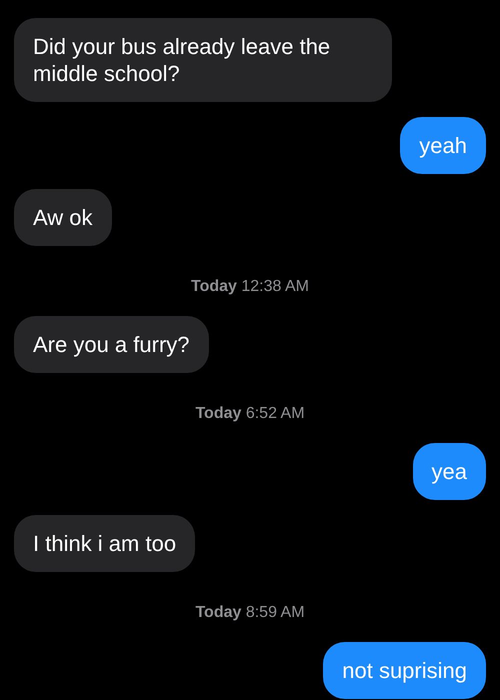  What do you see at coordinates (449, 471) in the screenshot?
I see `message-bubble: yea` at bounding box center [449, 471].